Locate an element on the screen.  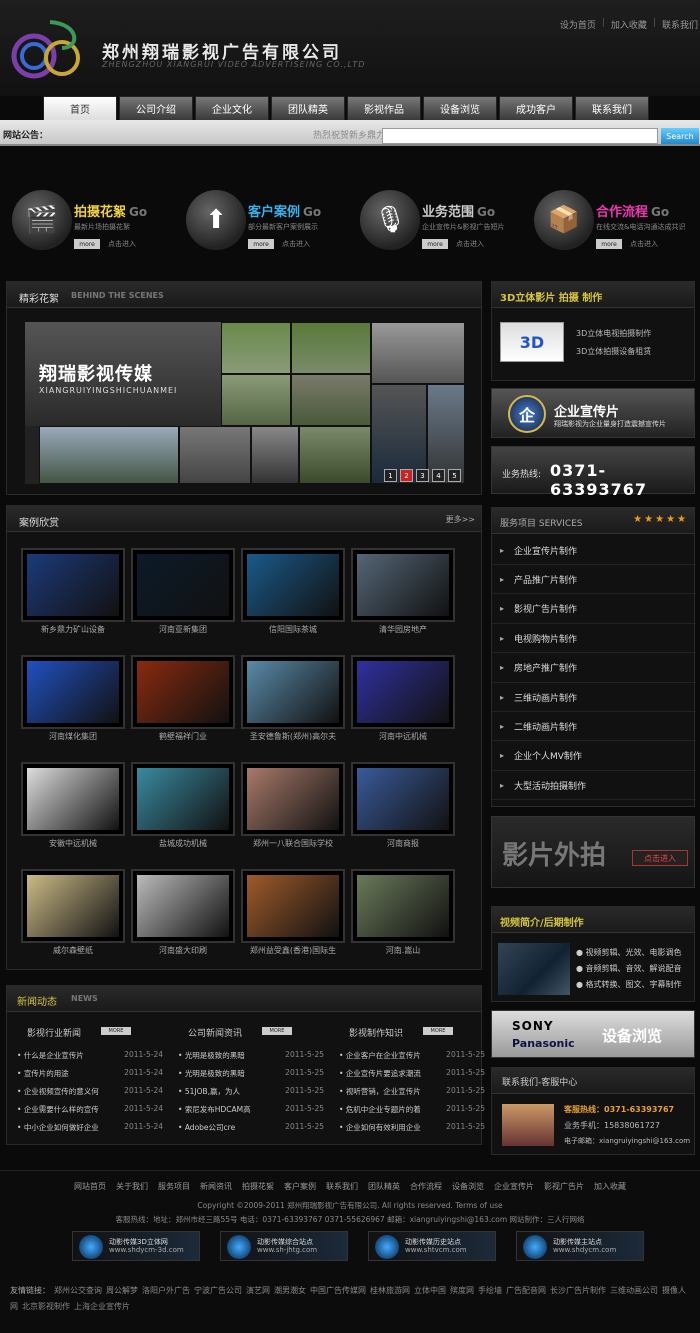
case-item: 安徽中远机械 is located at coordinates (73, 807).